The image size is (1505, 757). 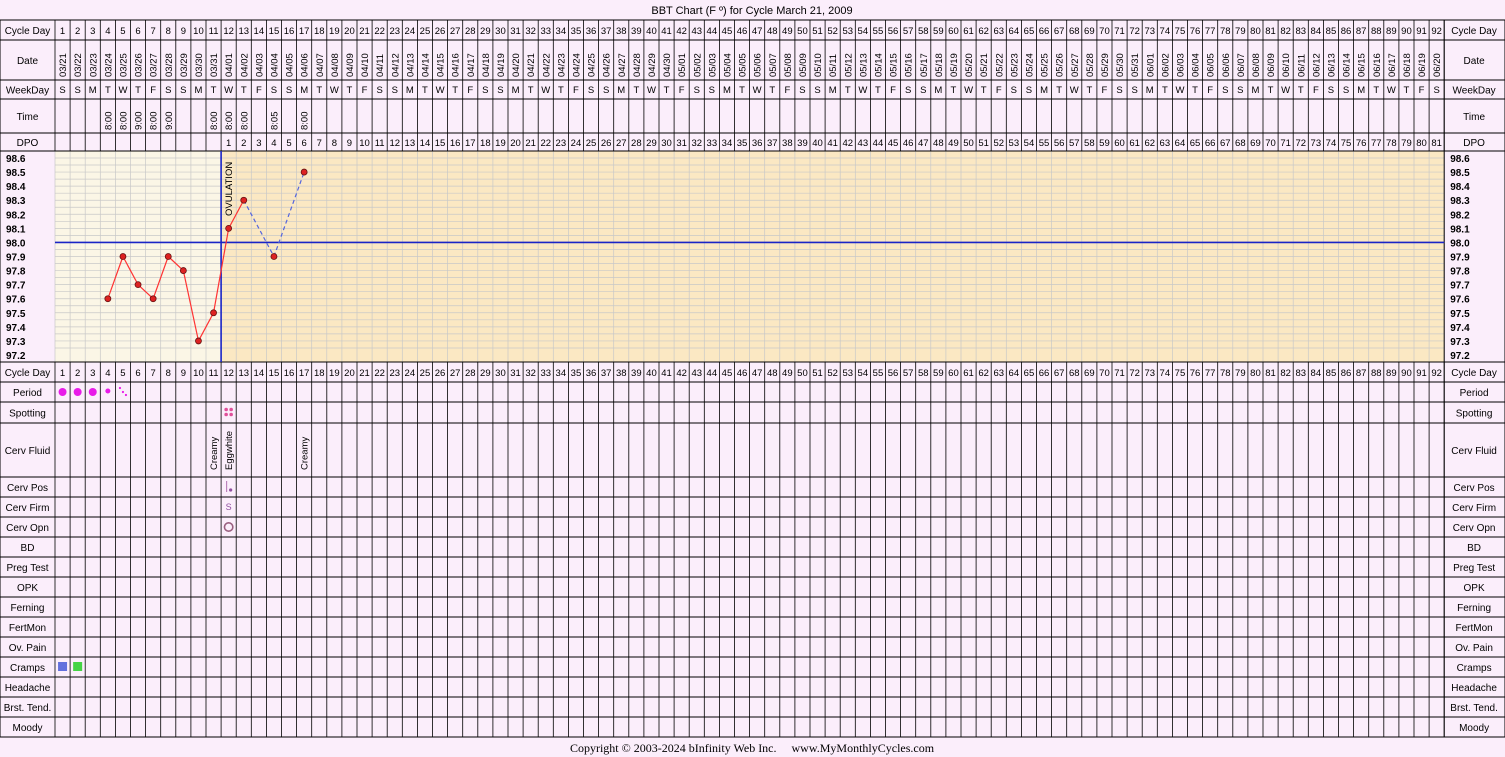 What do you see at coordinates (561, 65) in the screenshot?
I see `date-label: 04/23` at bounding box center [561, 65].